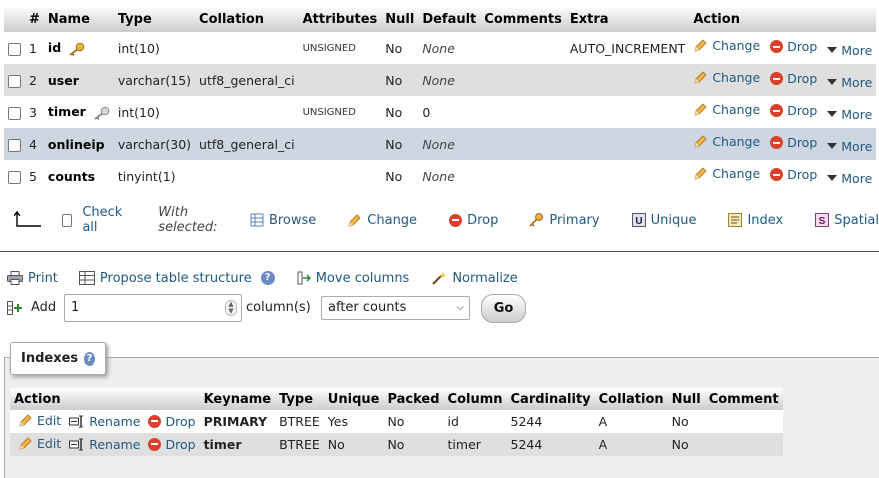 The height and width of the screenshot is (478, 879). Describe the element at coordinates (631, 444) in the screenshot. I see `index-collation: A` at that location.